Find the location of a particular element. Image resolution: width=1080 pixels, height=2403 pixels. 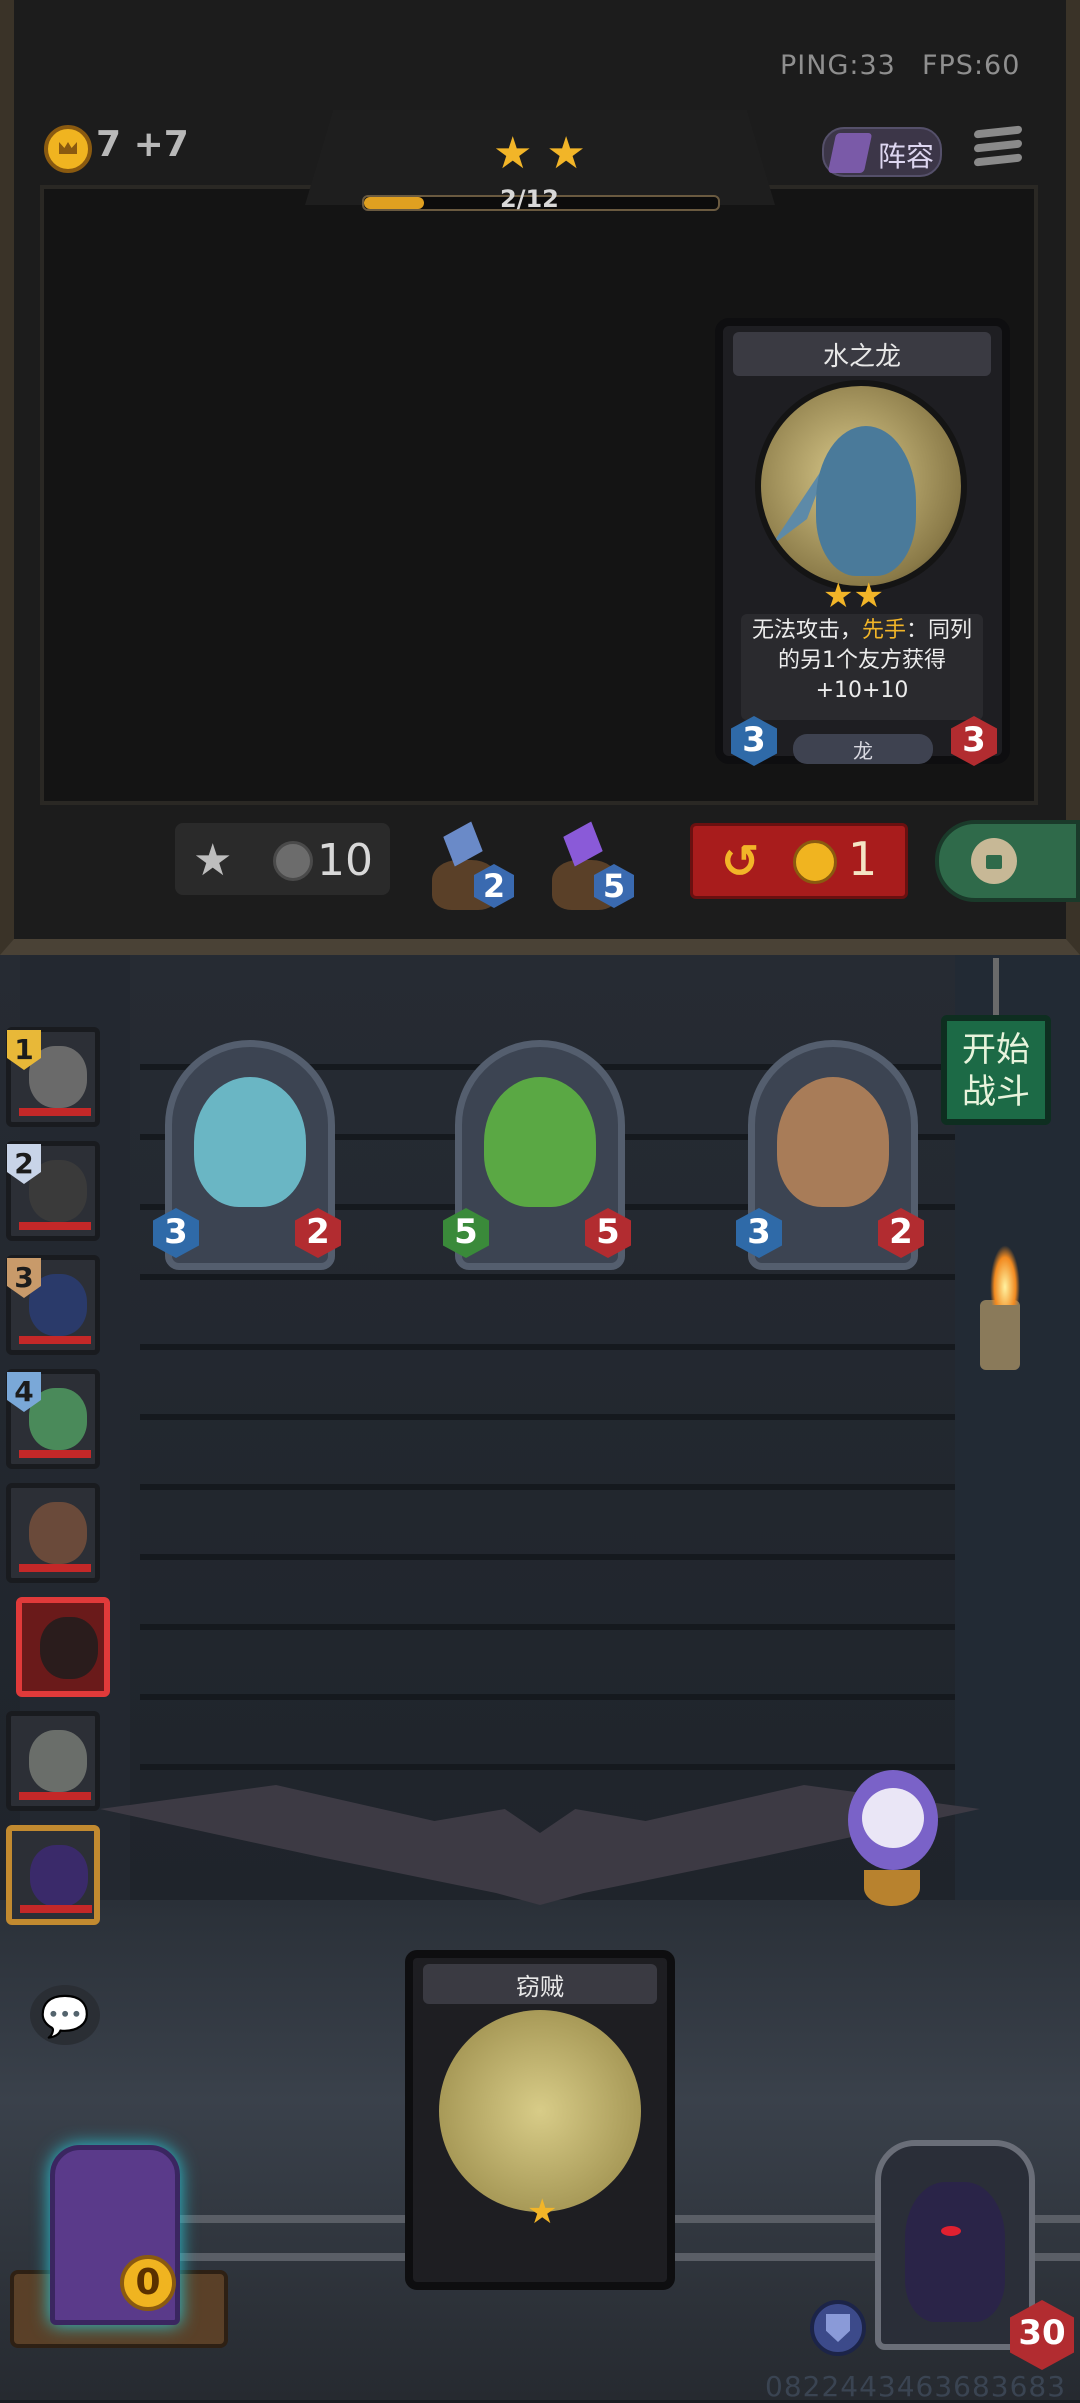

opponent-current is located at coordinates (63, 1647).